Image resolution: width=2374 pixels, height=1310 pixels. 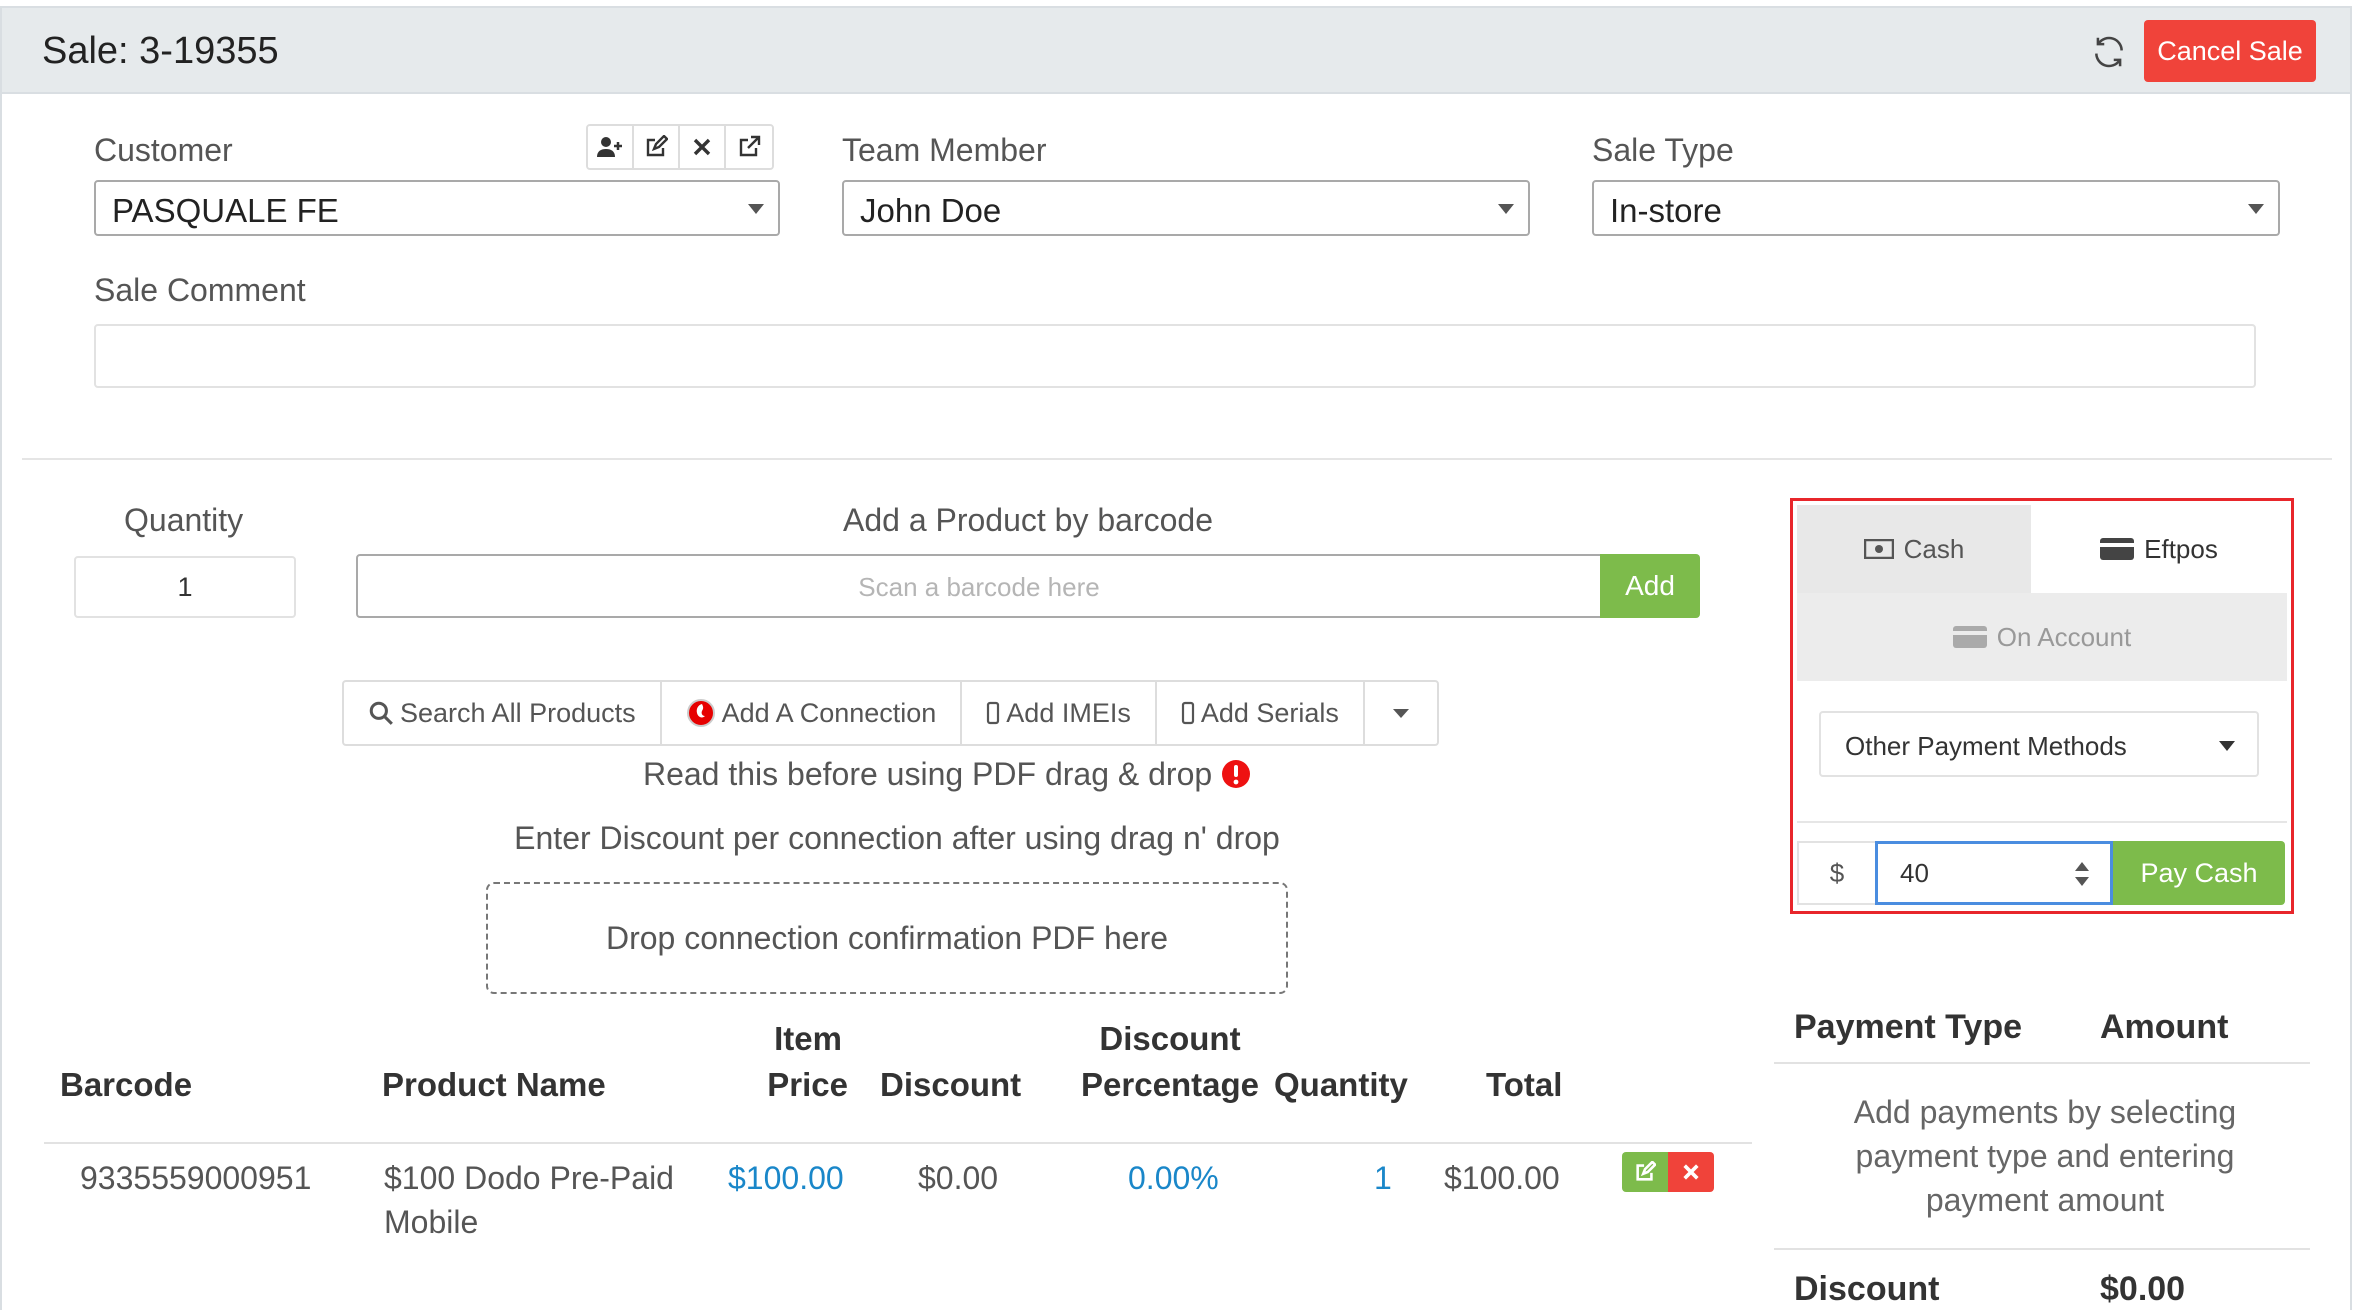 I want to click on section-divider, so click(x=1177, y=459).